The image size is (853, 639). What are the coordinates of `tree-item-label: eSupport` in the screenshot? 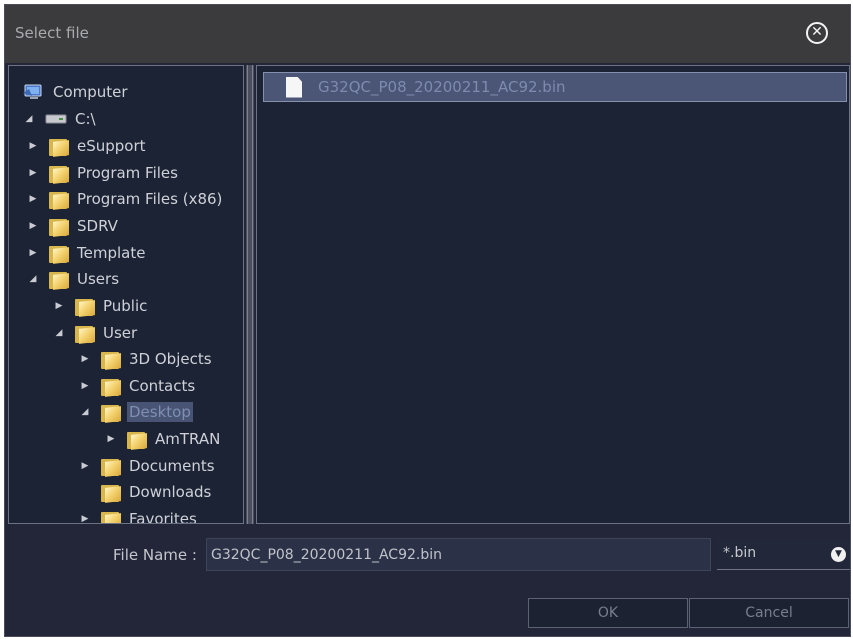 It's located at (111, 146).